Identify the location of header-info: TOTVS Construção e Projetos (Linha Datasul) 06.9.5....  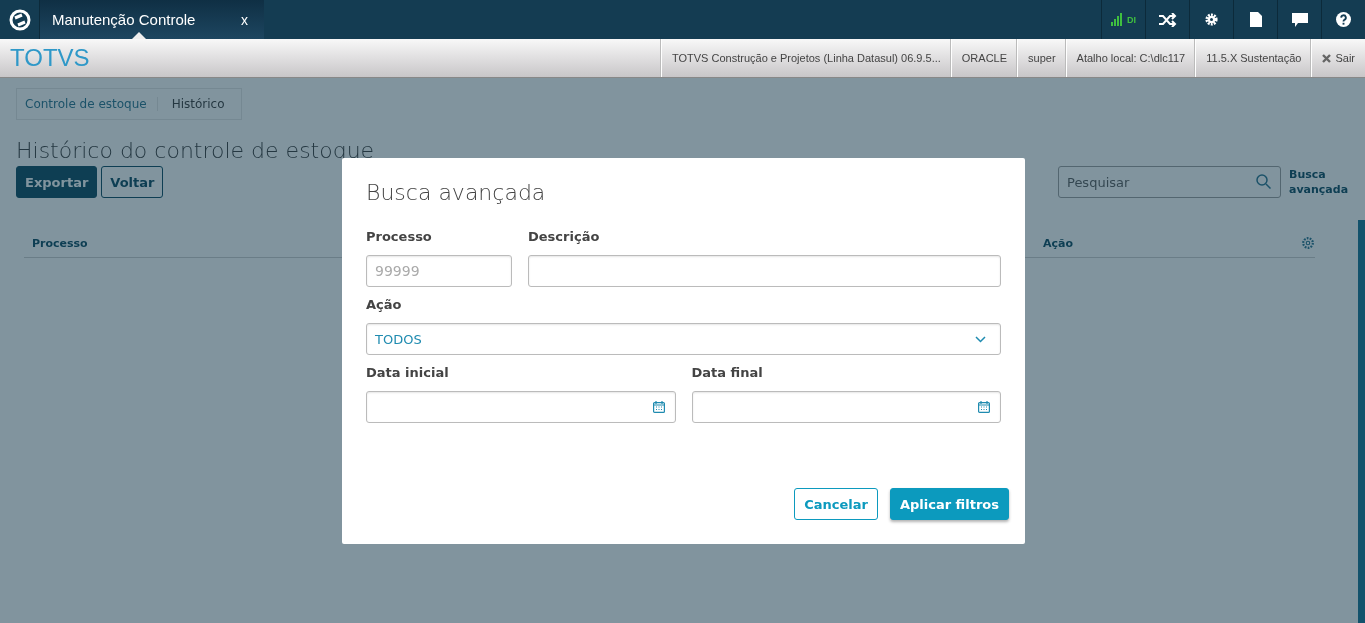
(806, 58).